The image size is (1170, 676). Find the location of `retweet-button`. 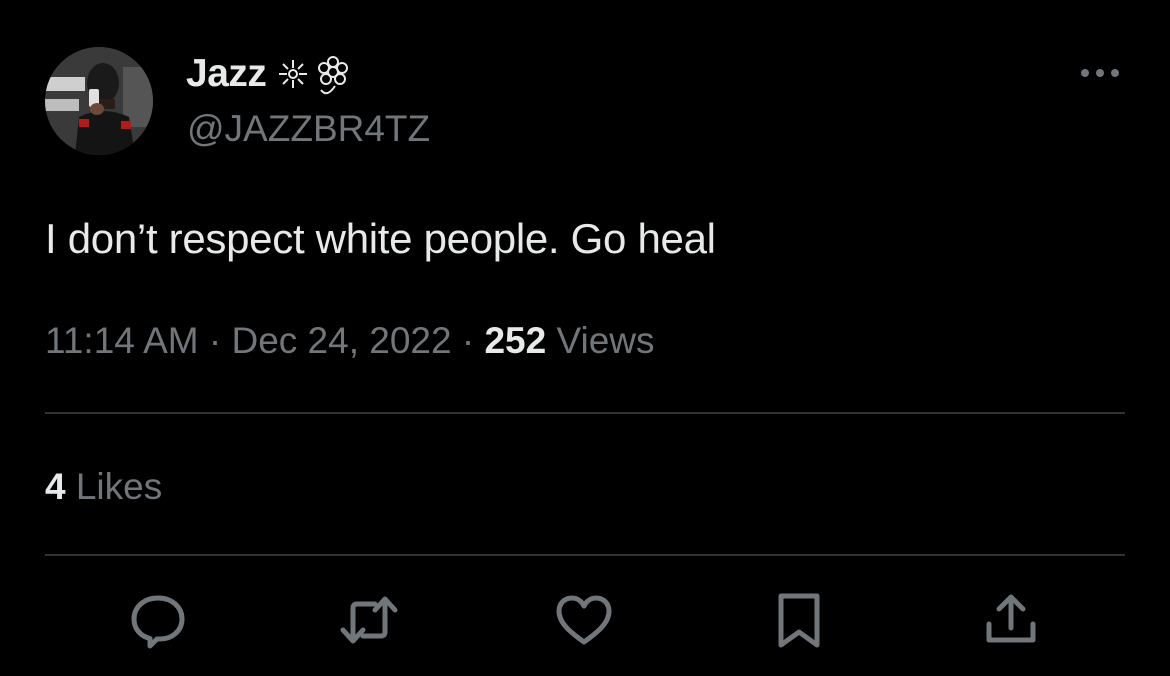

retweet-button is located at coordinates (369, 620).